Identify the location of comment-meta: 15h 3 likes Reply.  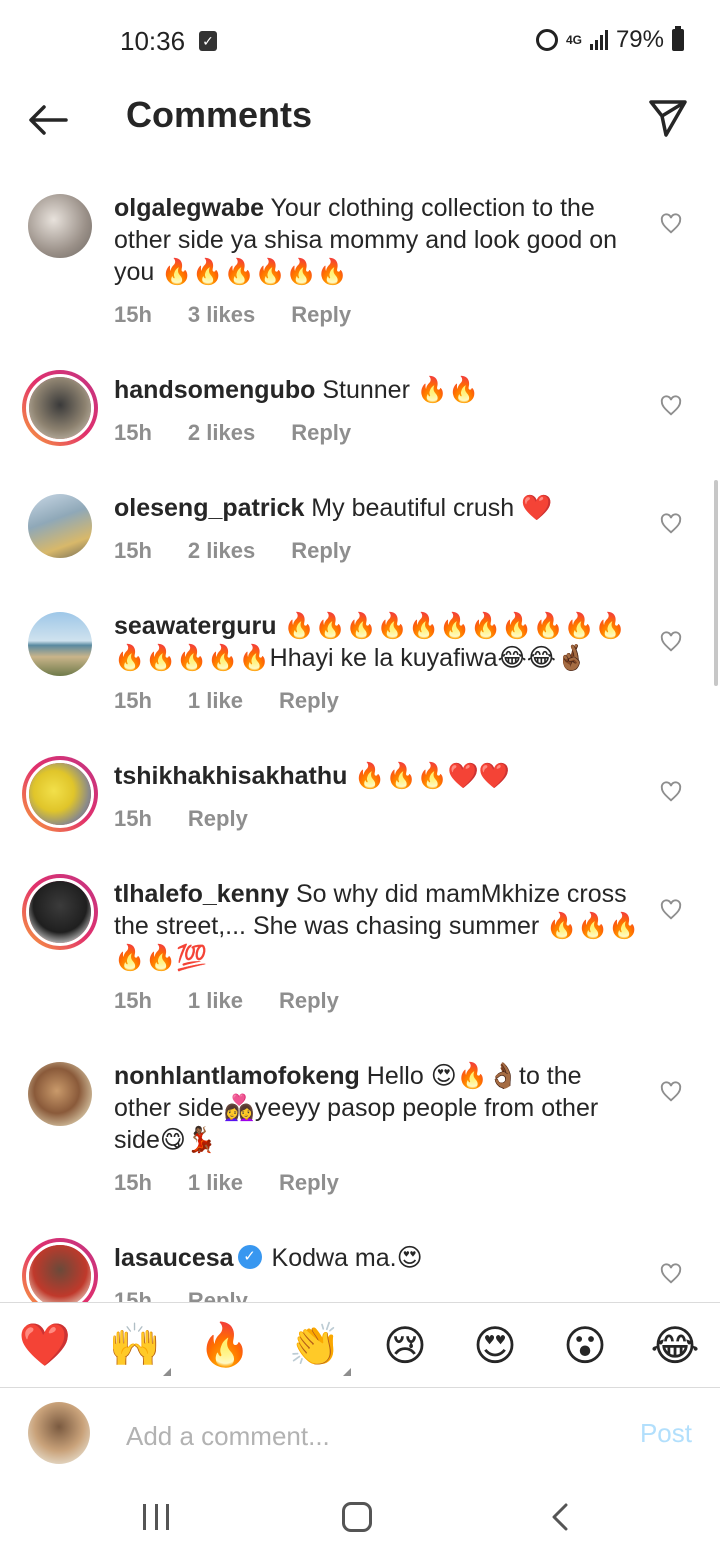
(232, 315).